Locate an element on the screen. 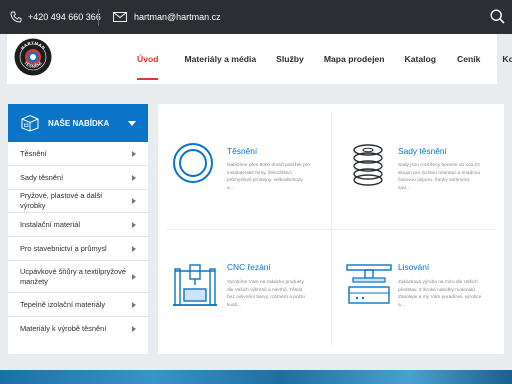 Image resolution: width=512 pixels, height=384 pixels. sidebar-item-stavebnictvi: Pro stavebnictví a průmysl is located at coordinates (78, 249).